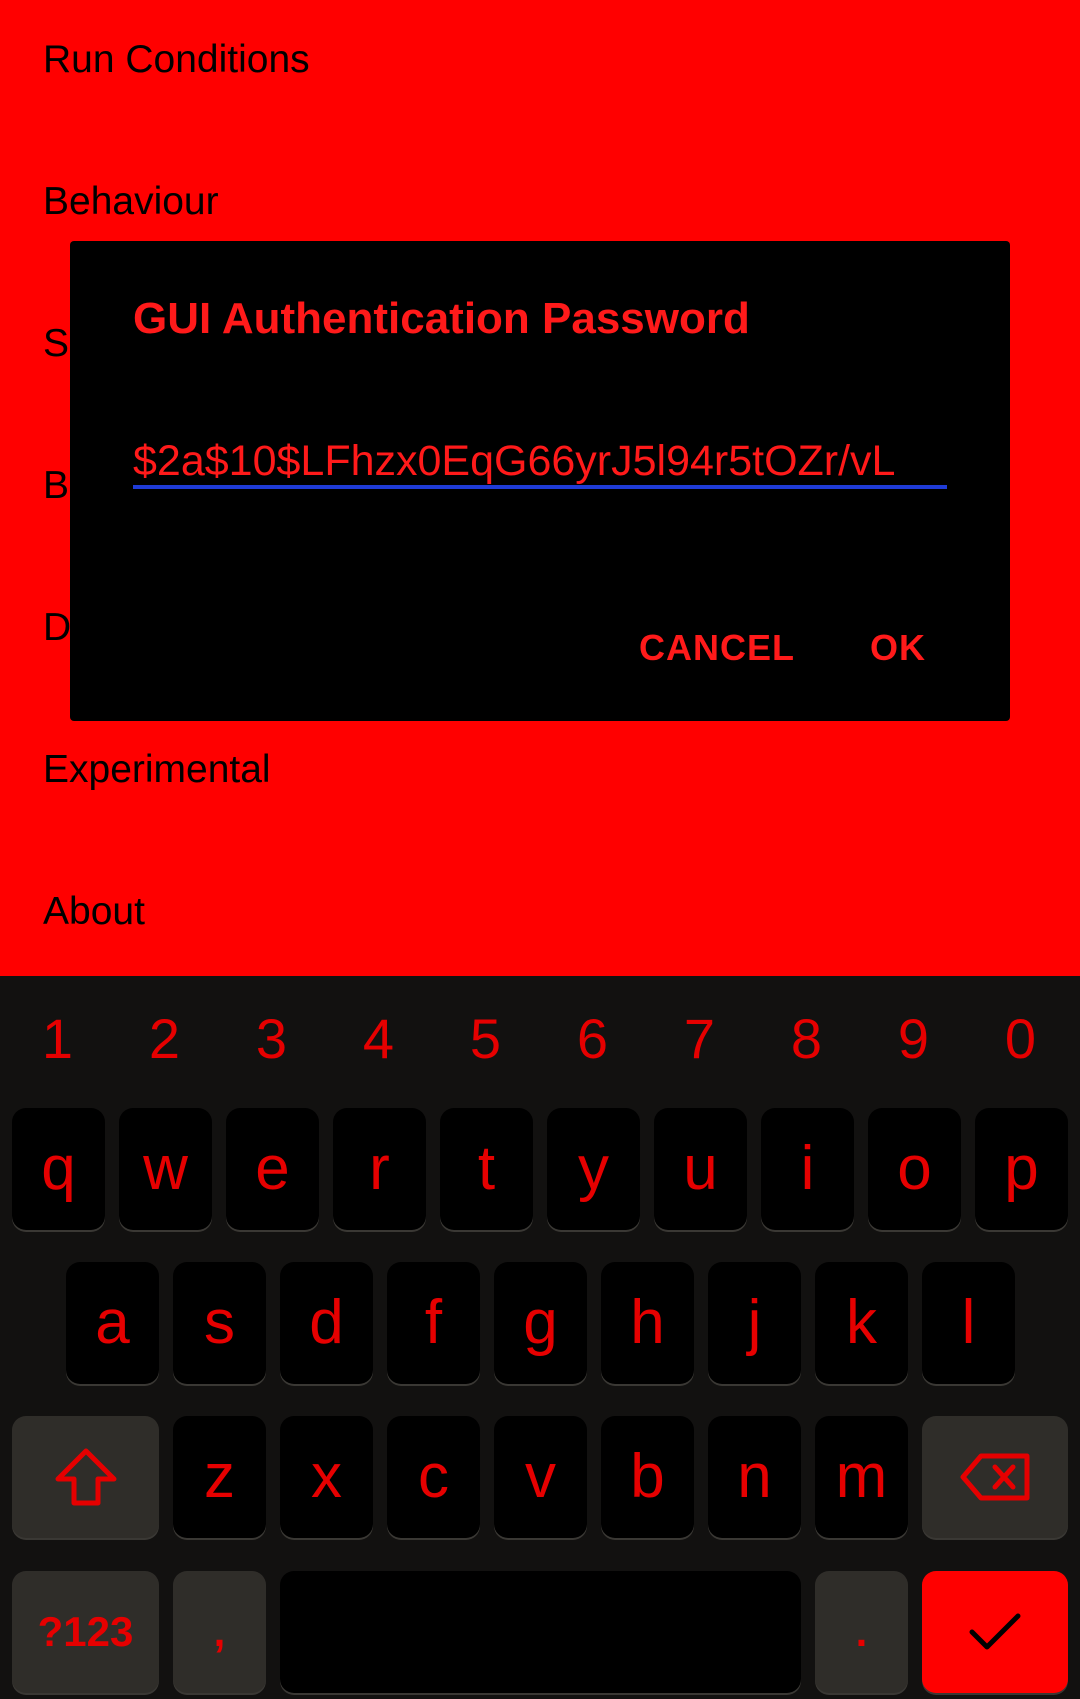 Image resolution: width=1080 pixels, height=1699 pixels. I want to click on key-label: y, so click(593, 1168).